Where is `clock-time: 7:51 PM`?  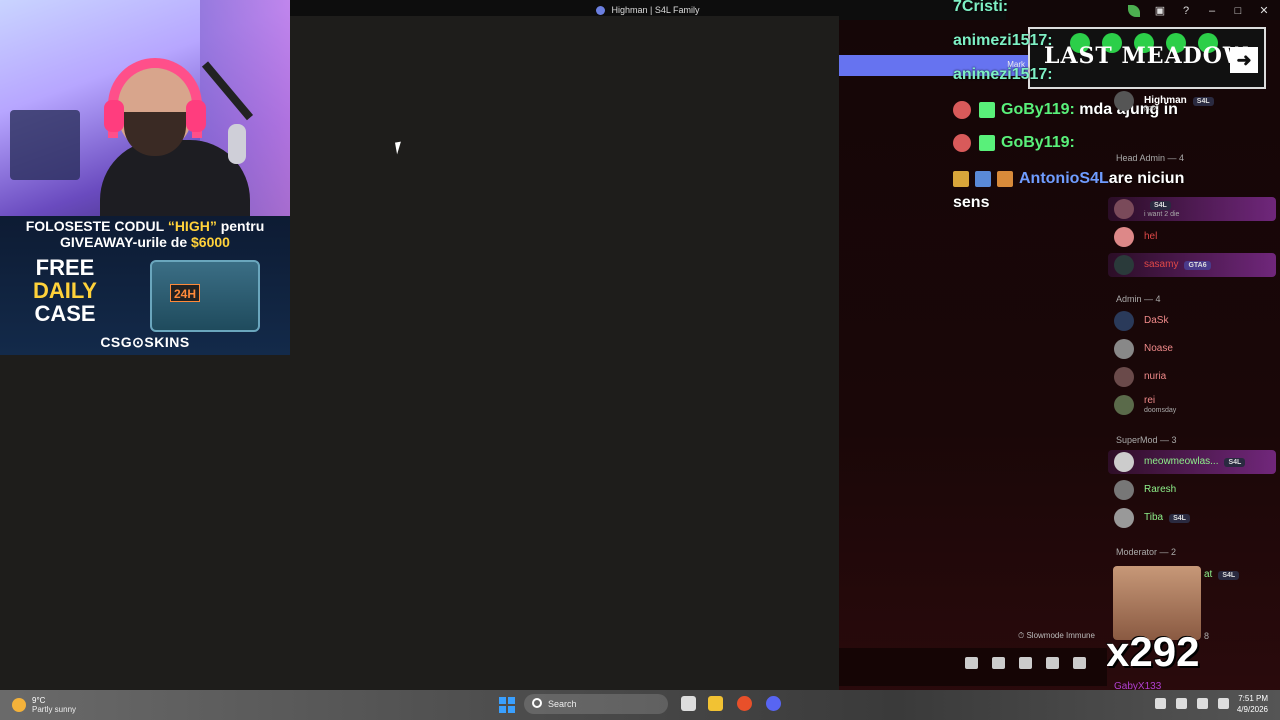
clock-time: 7:51 PM is located at coordinates (1253, 698).